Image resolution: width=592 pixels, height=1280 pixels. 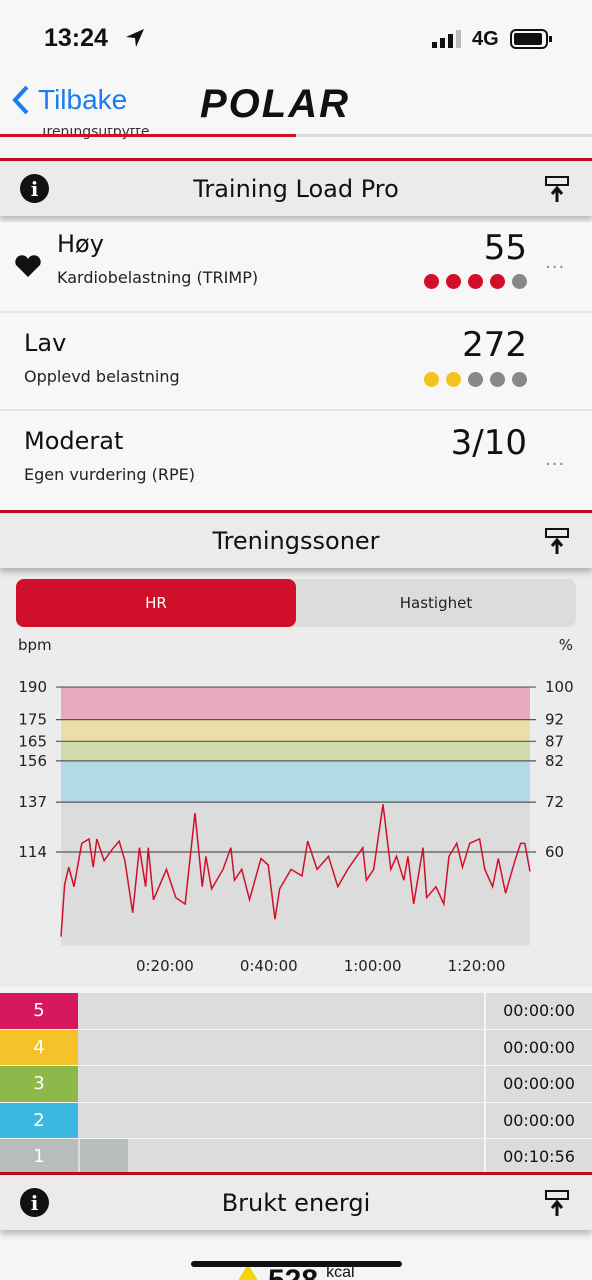 I want to click on zone-number: 4, so click(x=39, y=1047).